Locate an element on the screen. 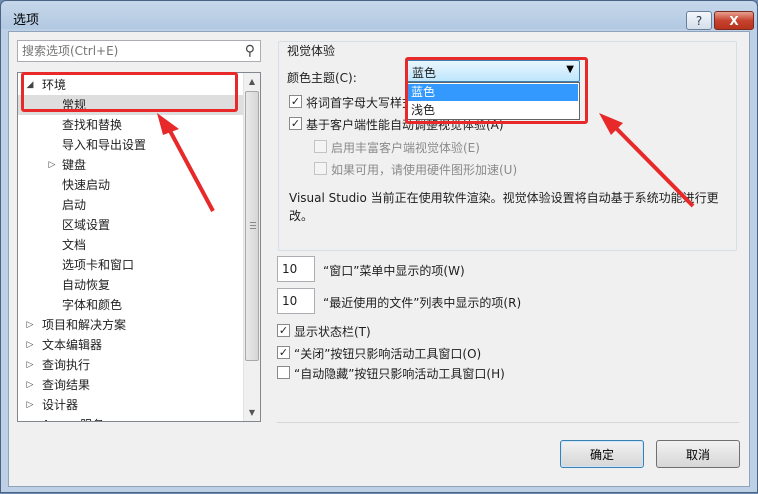 This screenshot has height=494, width=758. tree-item: 导入和导出设置 is located at coordinates (131, 145).